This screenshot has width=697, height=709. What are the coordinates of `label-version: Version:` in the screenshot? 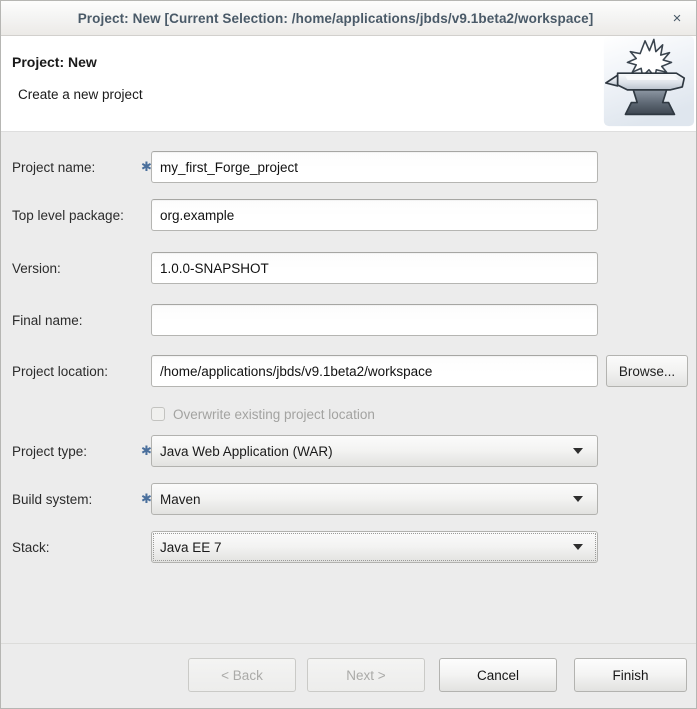 It's located at (36, 268).